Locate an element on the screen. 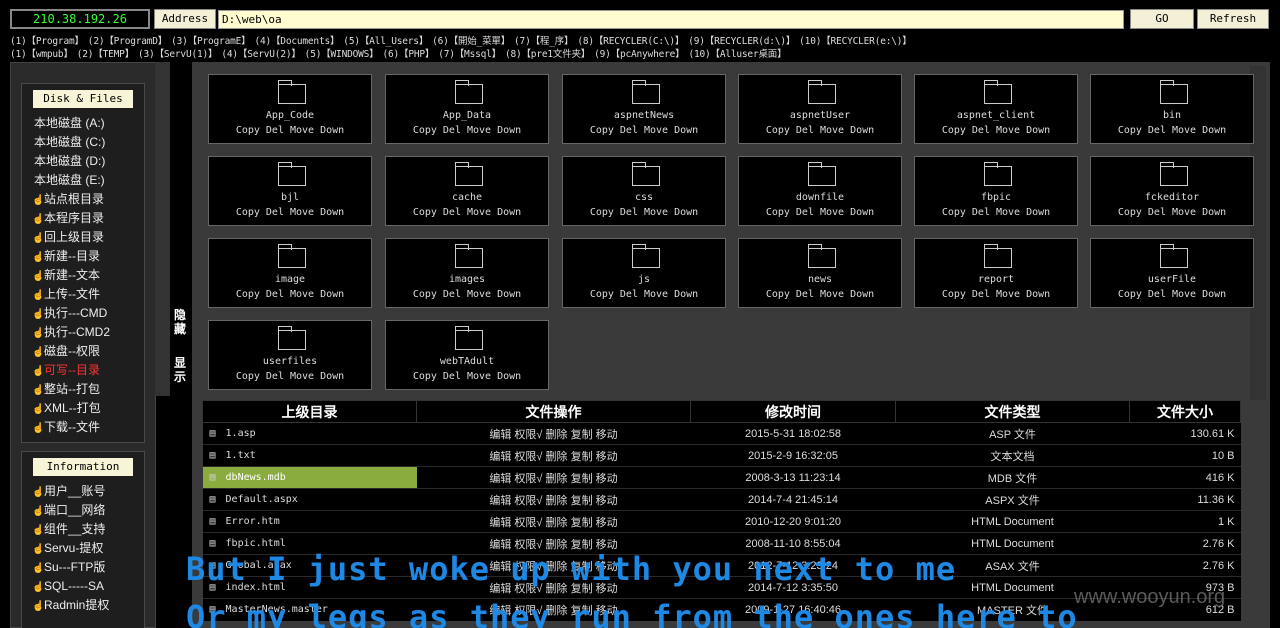 The width and height of the screenshot is (1280, 628). hide-button: 隐藏 is located at coordinates (180, 322).